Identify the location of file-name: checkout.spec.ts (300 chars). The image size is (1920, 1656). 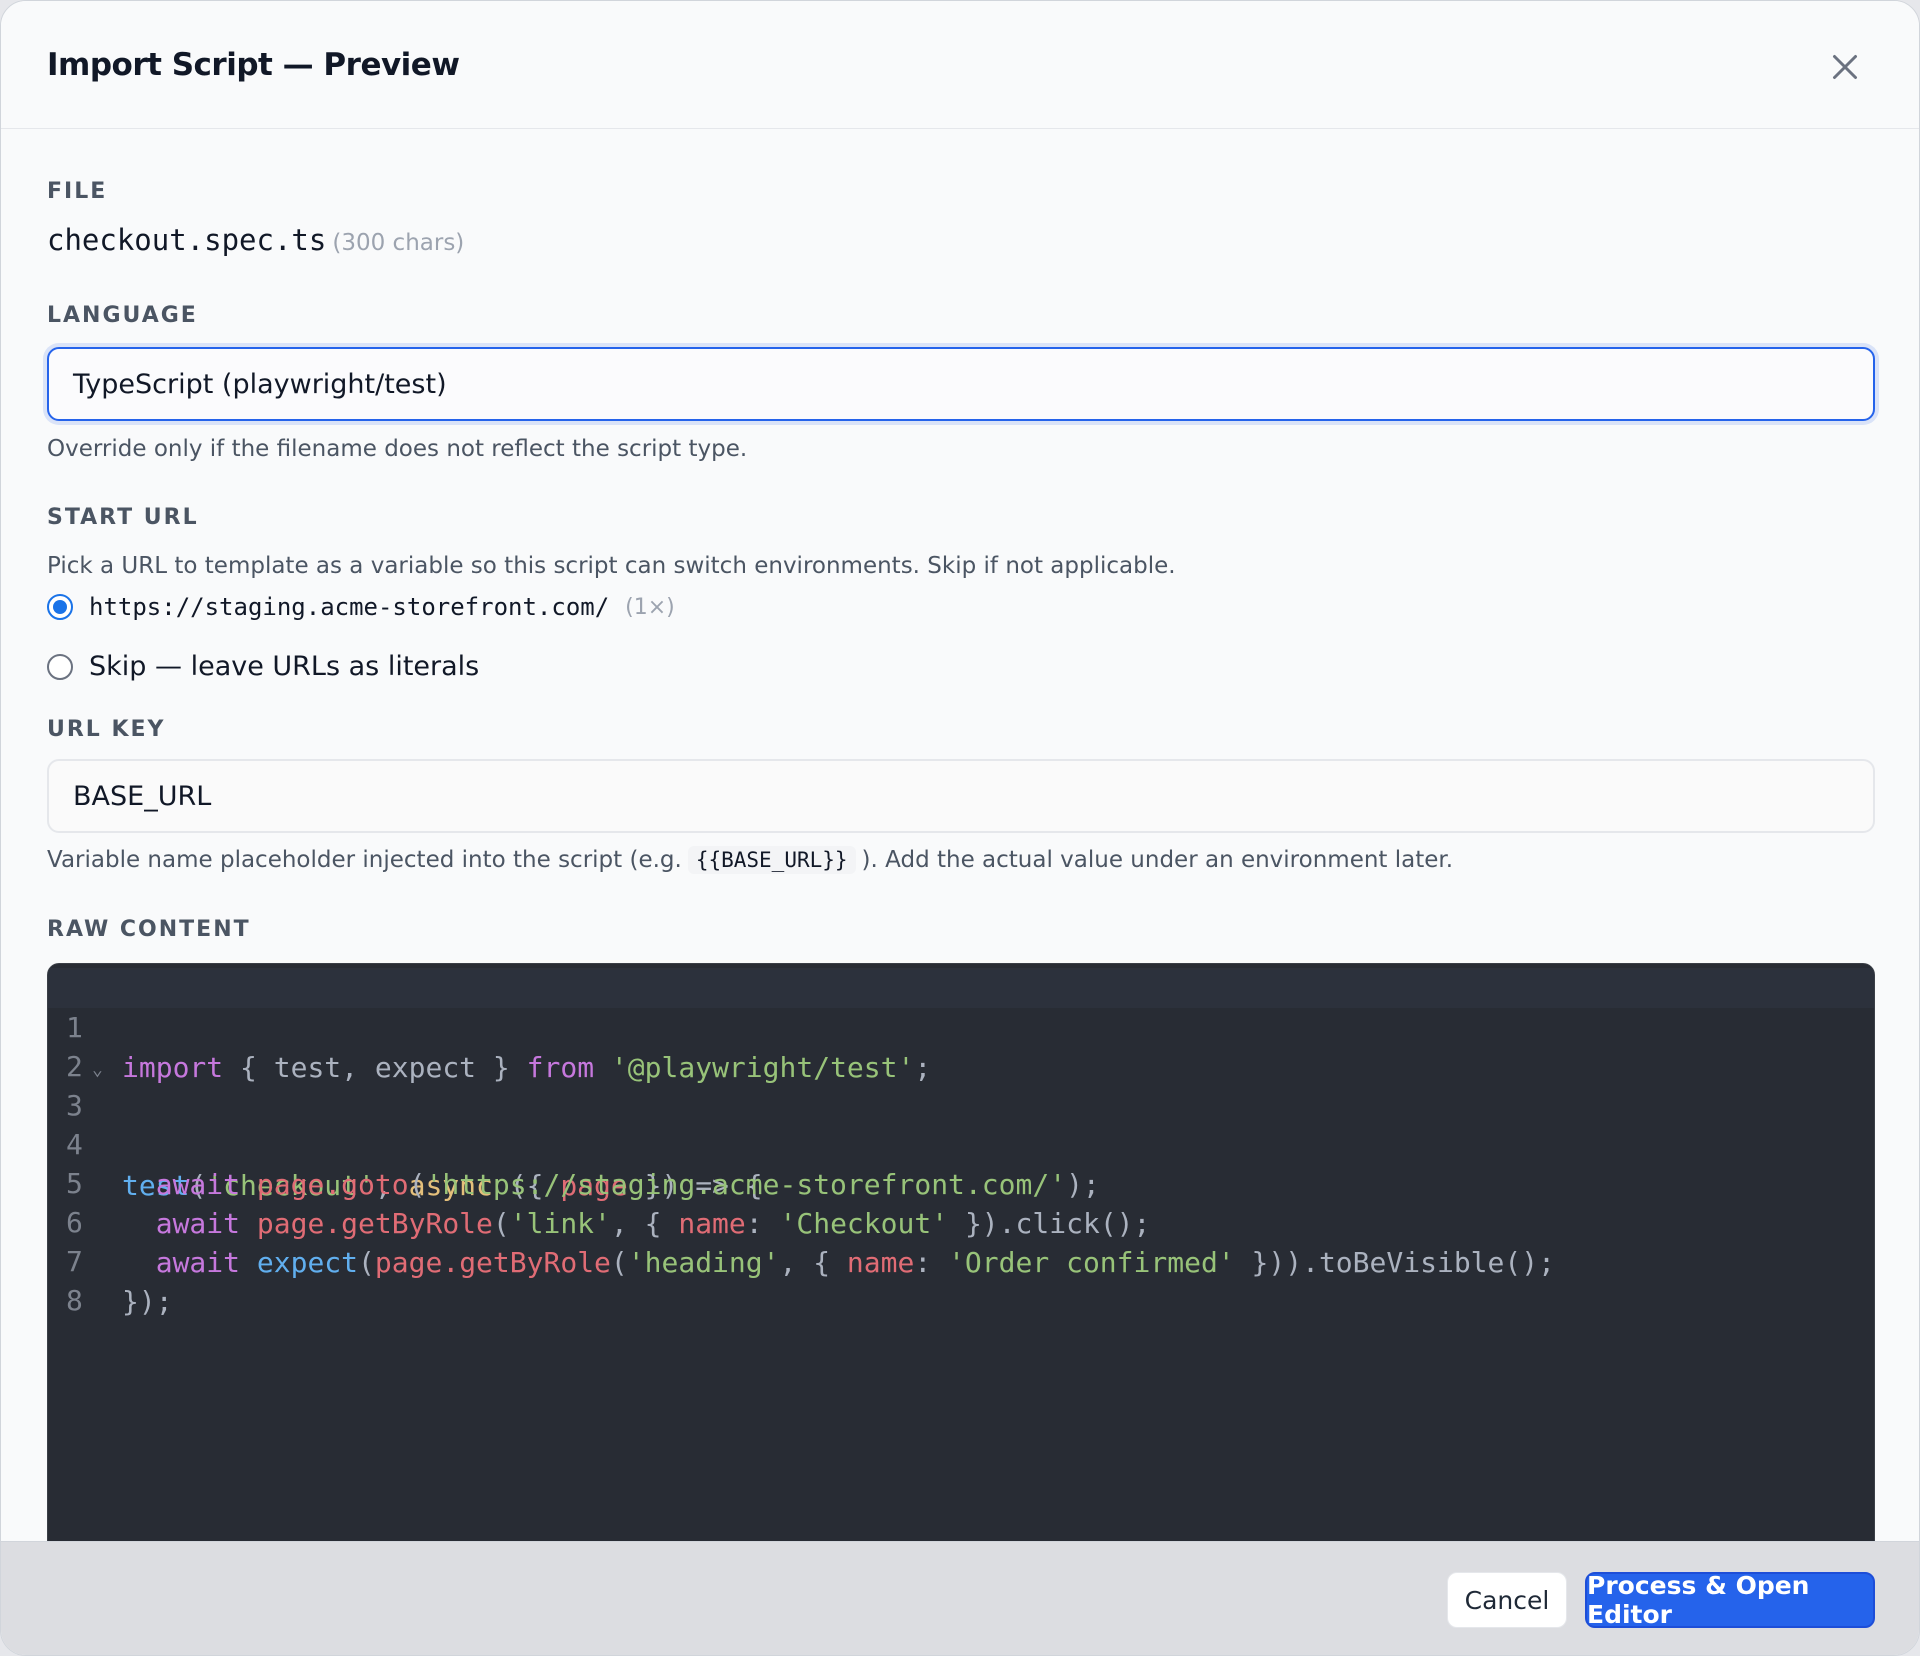
(255, 240).